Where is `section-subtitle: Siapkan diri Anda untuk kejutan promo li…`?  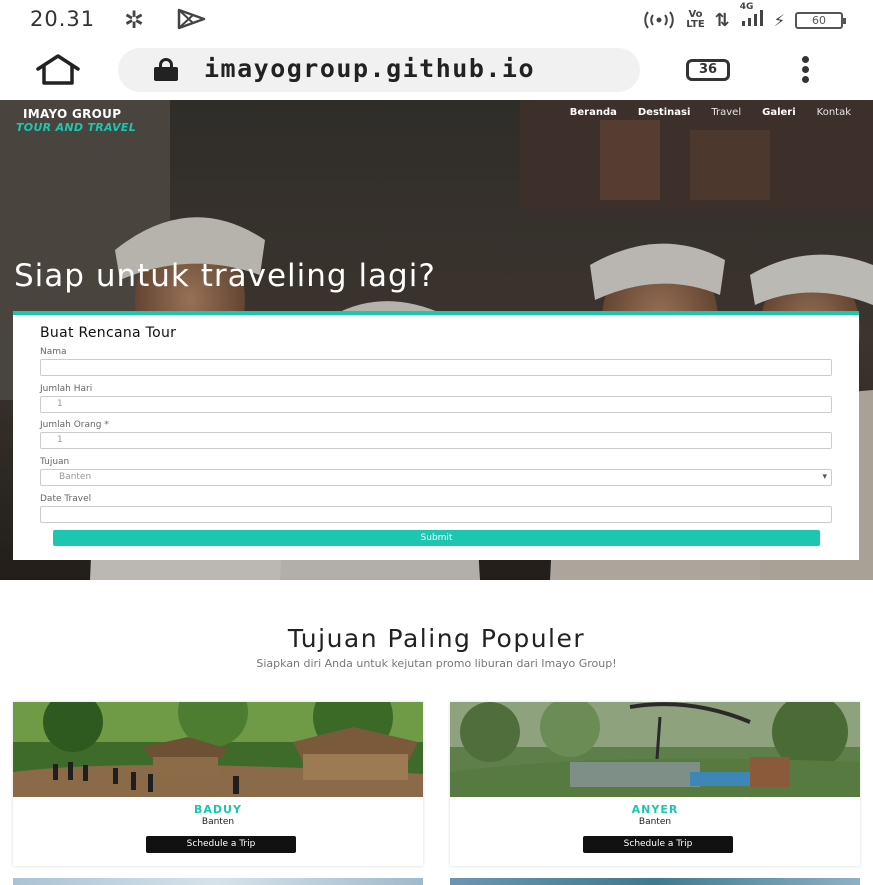
section-subtitle: Siapkan diri Anda untuk kejutan promo li… is located at coordinates (436, 663).